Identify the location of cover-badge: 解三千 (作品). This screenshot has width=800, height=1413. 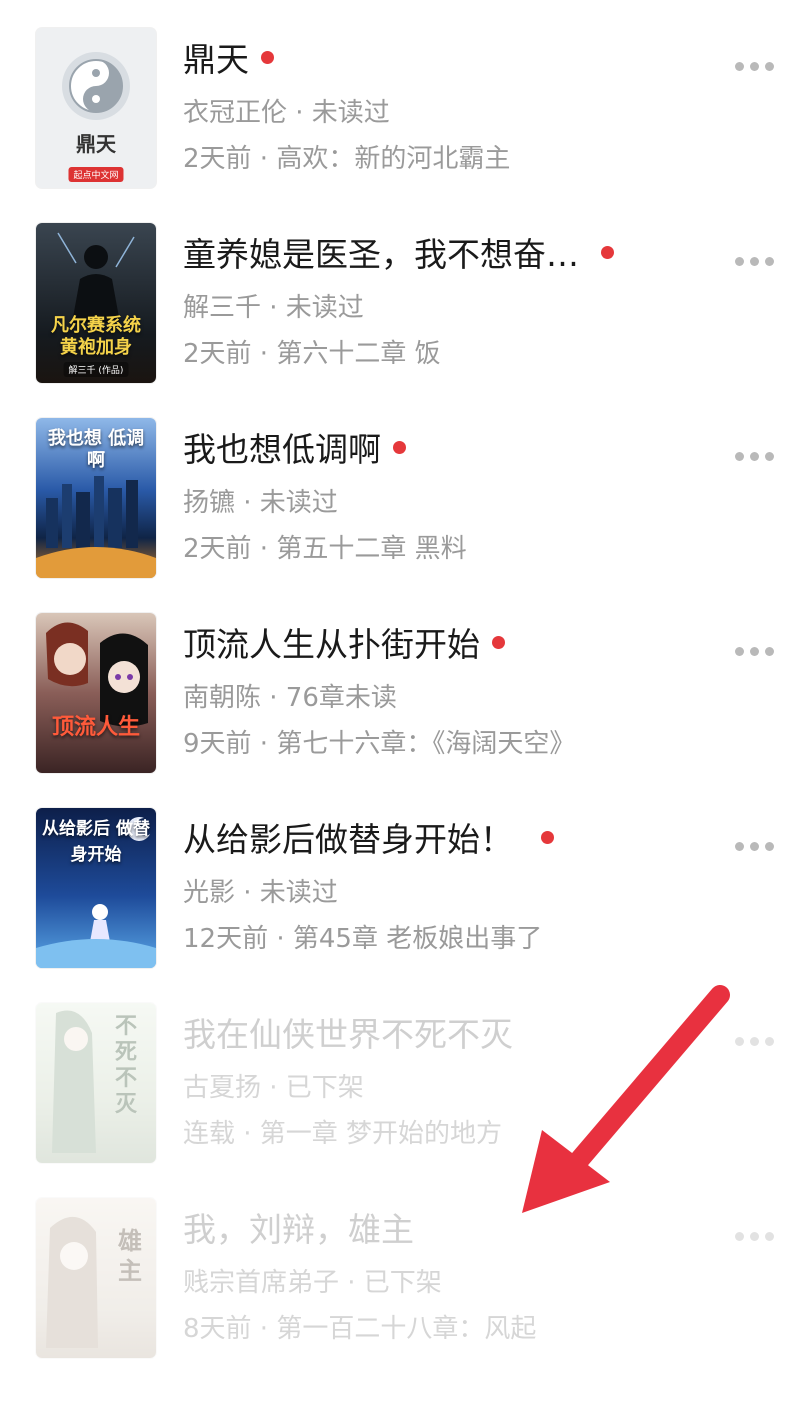
(96, 369).